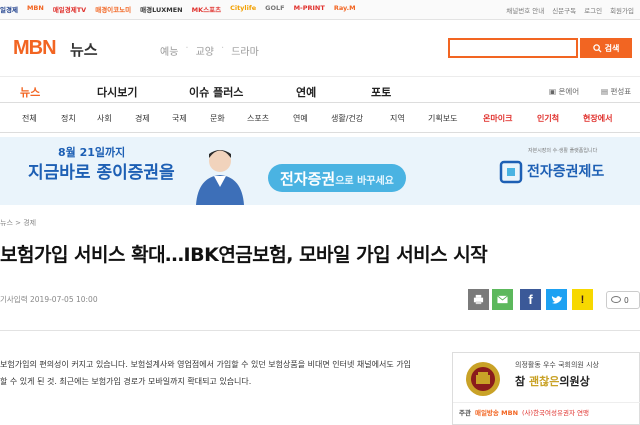 Image resolution: width=640 pixels, height=425 pixels. Describe the element at coordinates (179, 118) in the screenshot. I see `subnav-world: 국제` at that location.